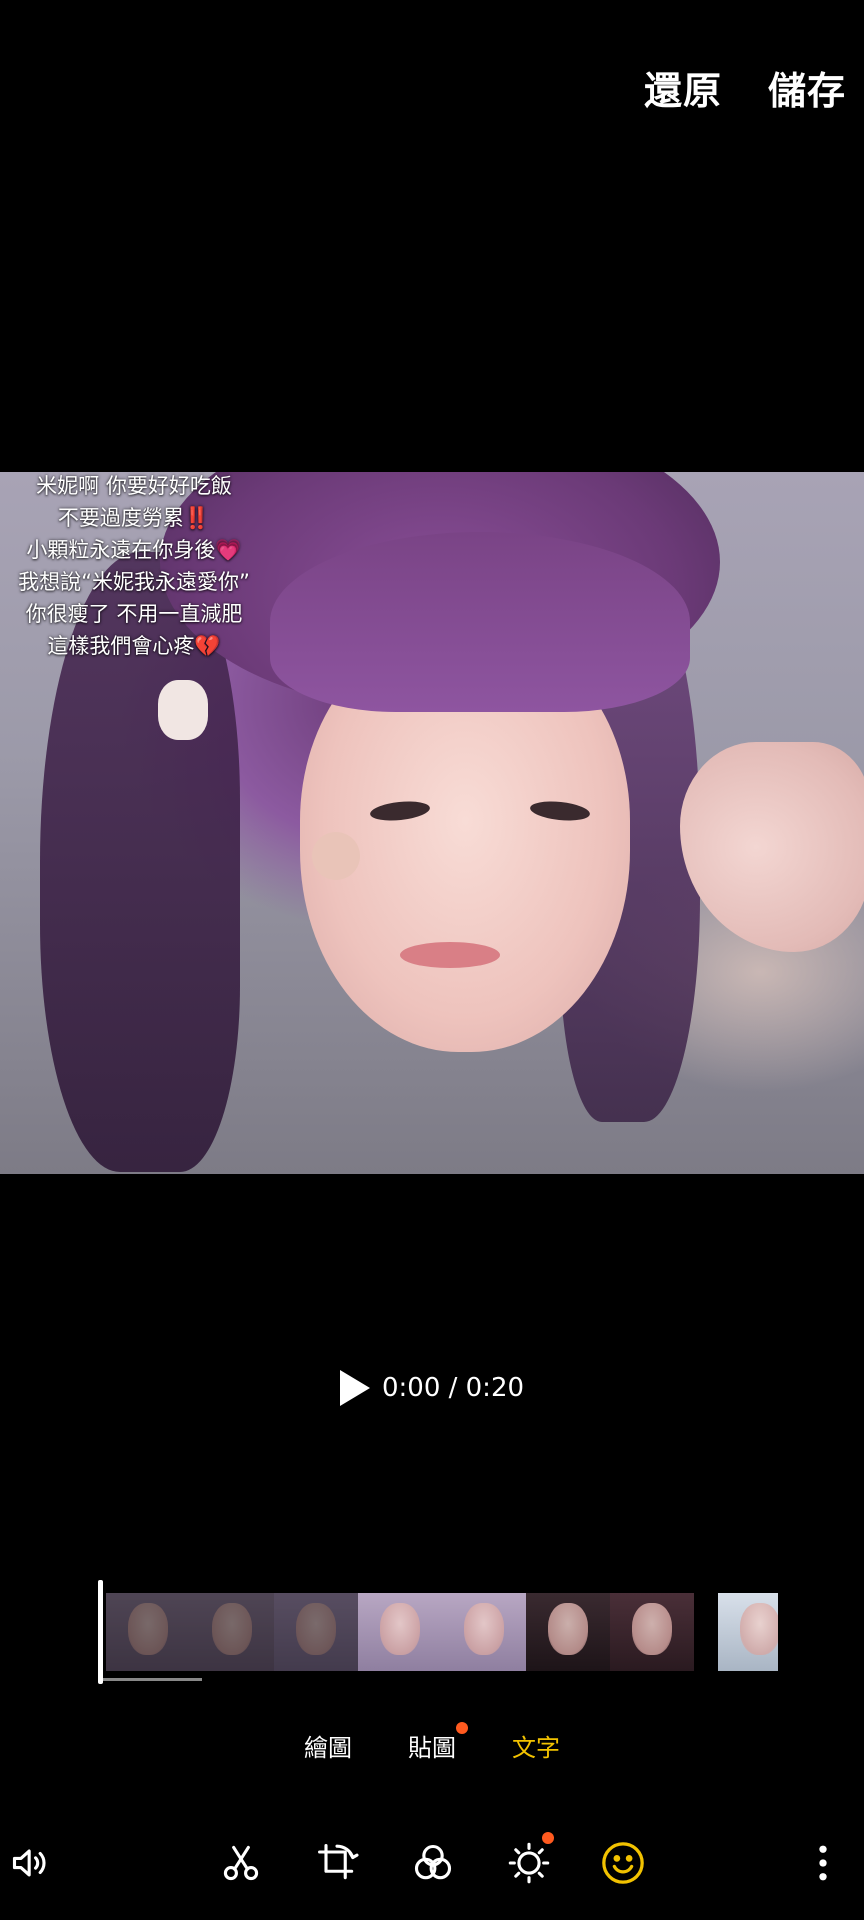  I want to click on brightness-icon, so click(529, 1863).